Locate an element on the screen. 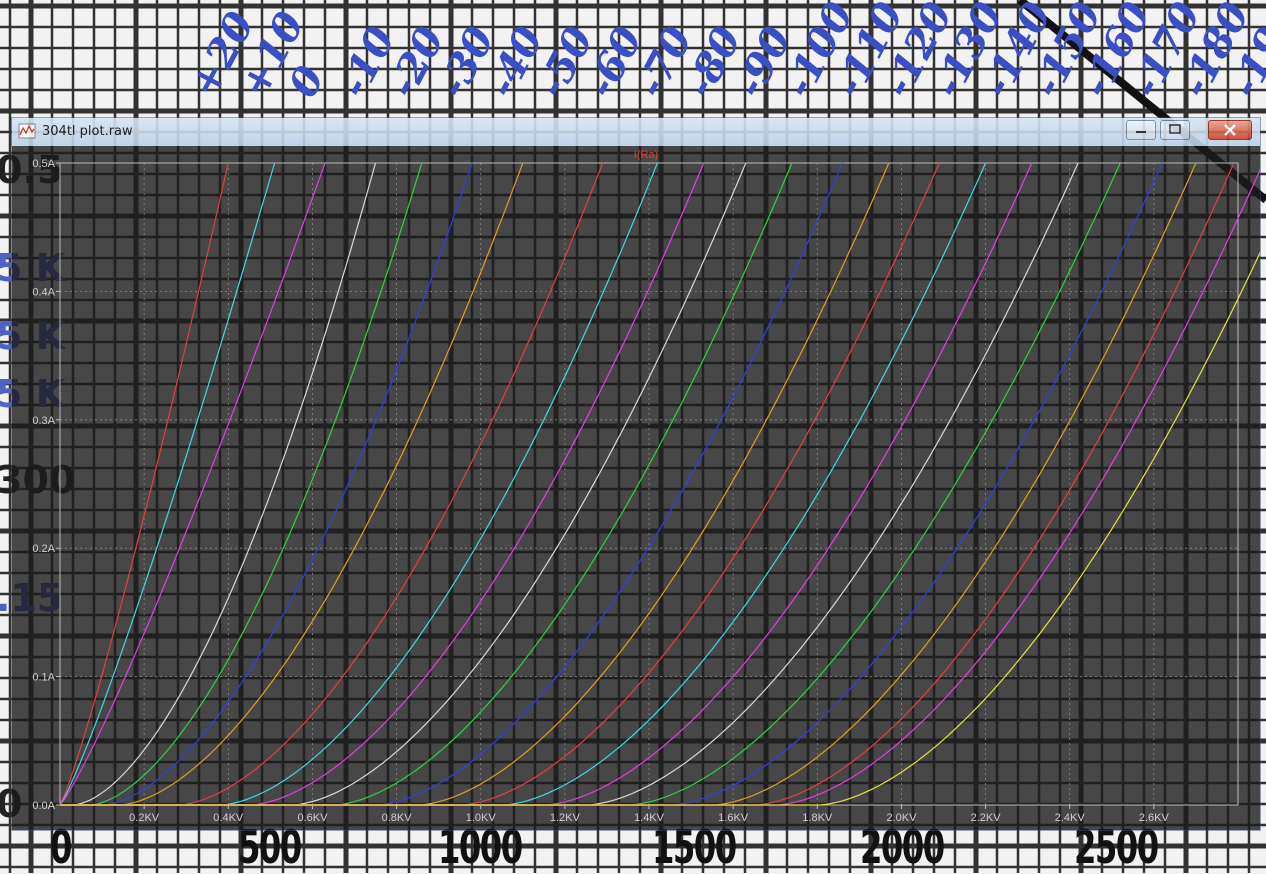  x-tick-label: 0.8KV is located at coordinates (397, 818).